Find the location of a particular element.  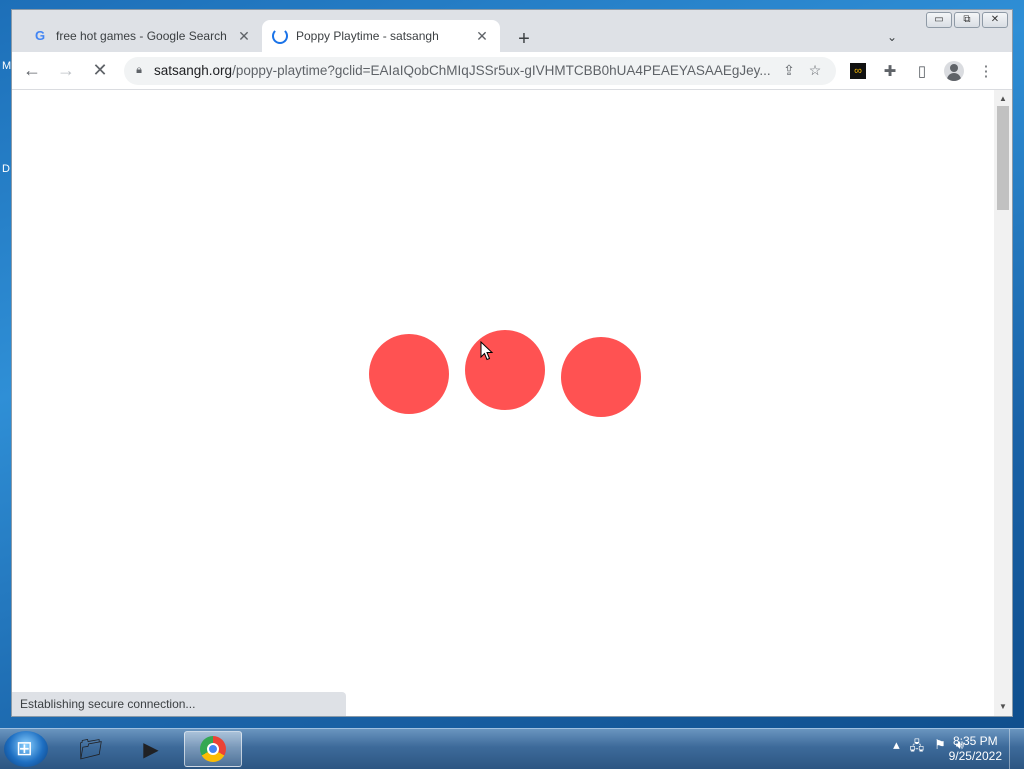

clock-date: 9/25/2022 is located at coordinates (975, 756).